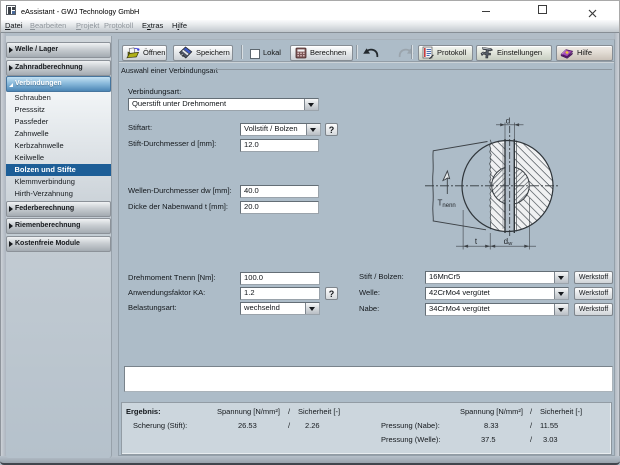  Describe the element at coordinates (476, 241) in the screenshot. I see `svg-text: t` at that location.